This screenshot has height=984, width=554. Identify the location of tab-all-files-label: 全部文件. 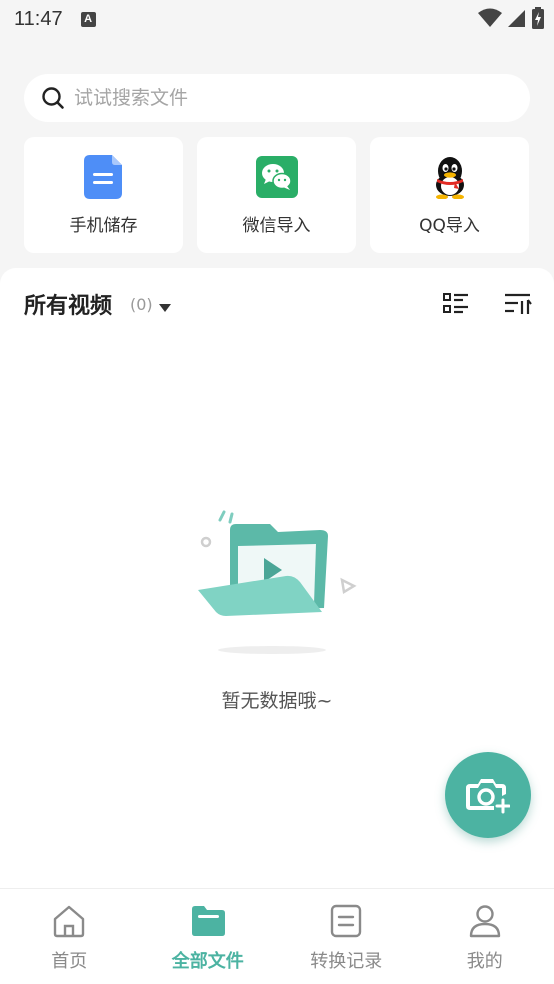
(207, 961).